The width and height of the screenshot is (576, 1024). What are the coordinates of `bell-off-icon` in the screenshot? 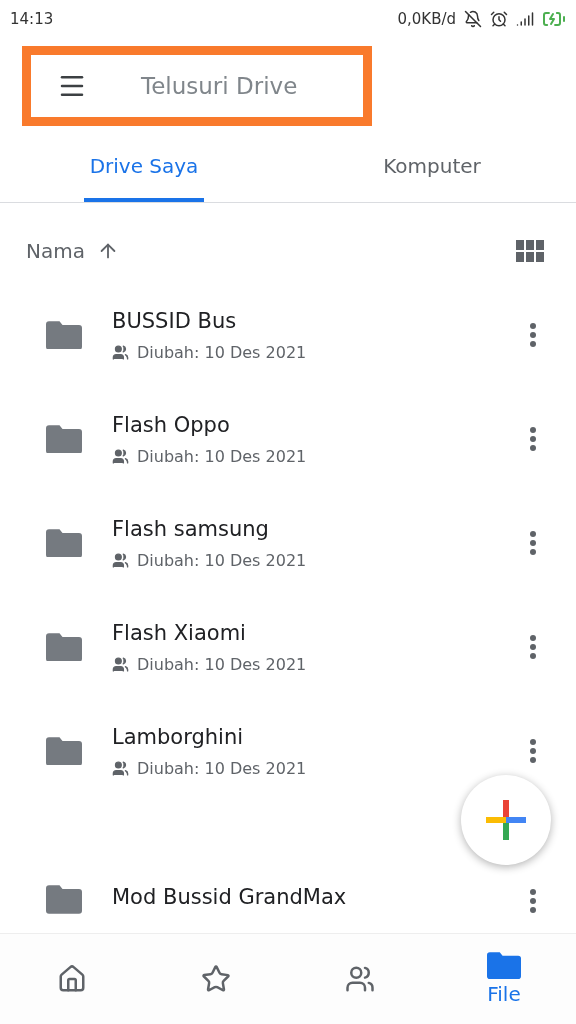 It's located at (473, 19).